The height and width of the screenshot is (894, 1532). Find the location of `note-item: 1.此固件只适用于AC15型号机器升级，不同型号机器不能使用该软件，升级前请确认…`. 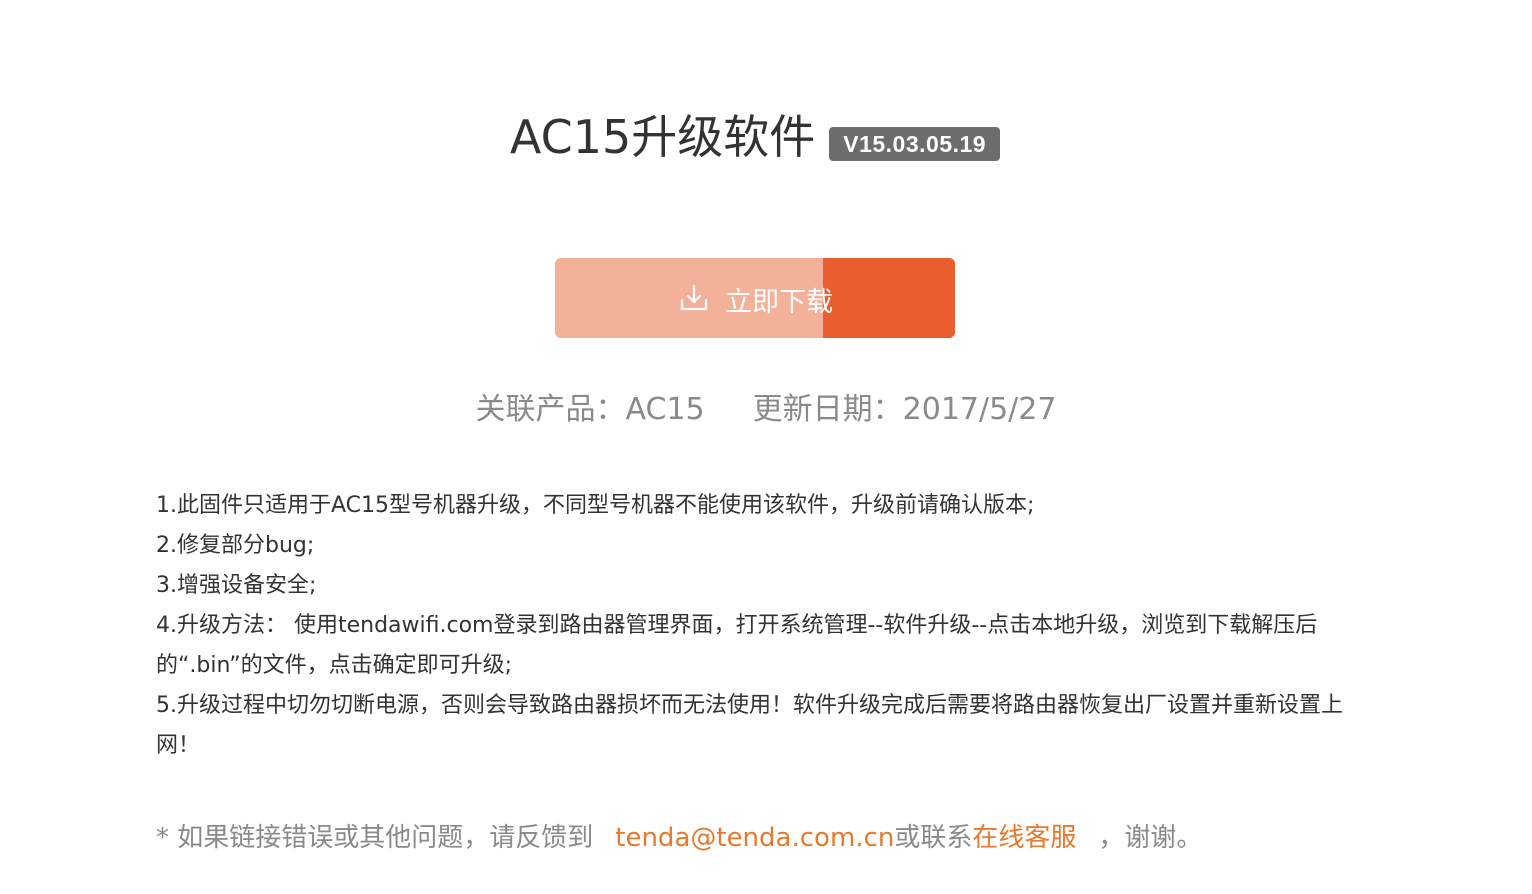

note-item: 1.此固件只适用于AC15型号机器升级，不同型号机器不能使用该软件，升级前请确认… is located at coordinates (595, 505).